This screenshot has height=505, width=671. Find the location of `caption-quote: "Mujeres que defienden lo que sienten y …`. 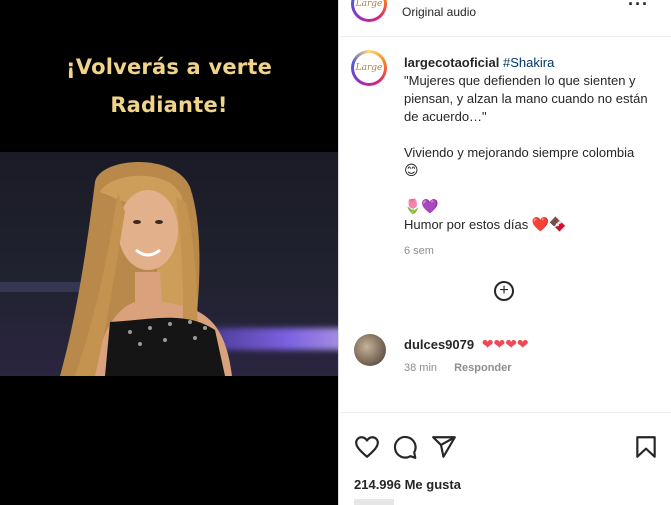

caption-quote: "Mujeres que defienden lo que sienten y … is located at coordinates (526, 98).